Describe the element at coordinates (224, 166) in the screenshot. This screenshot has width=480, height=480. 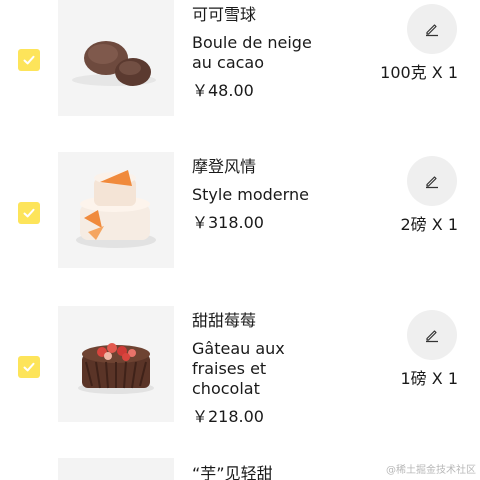
I see `product-name-cn: 摩登风情` at that location.